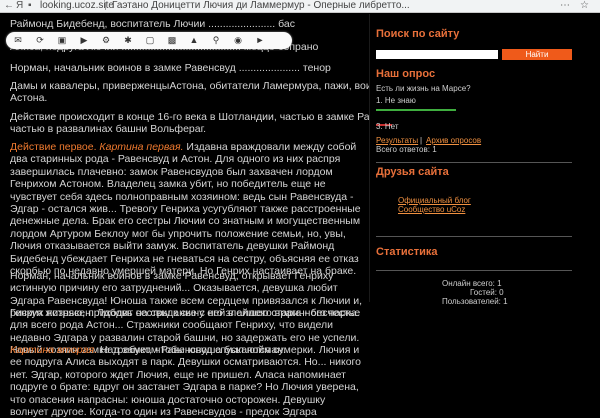 This screenshot has height=418, width=600. I want to click on poll-question: Есть ли жизнь на Марсе?, so click(423, 88).